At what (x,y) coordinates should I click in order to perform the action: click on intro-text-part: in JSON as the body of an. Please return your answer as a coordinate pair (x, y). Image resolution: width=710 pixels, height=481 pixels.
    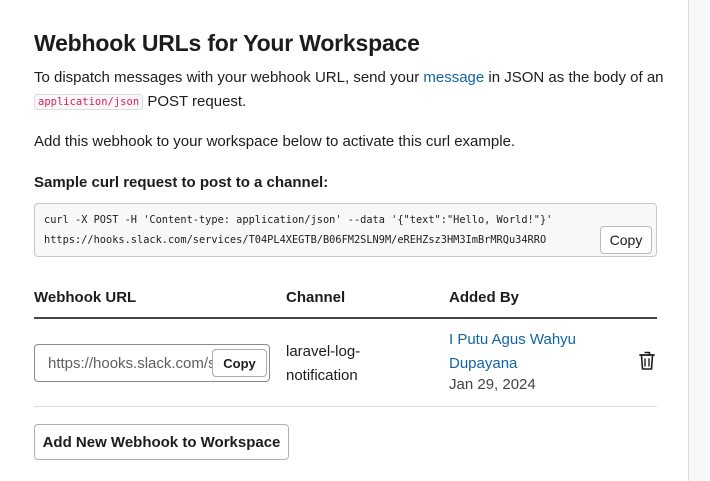
    Looking at the image, I should click on (574, 77).